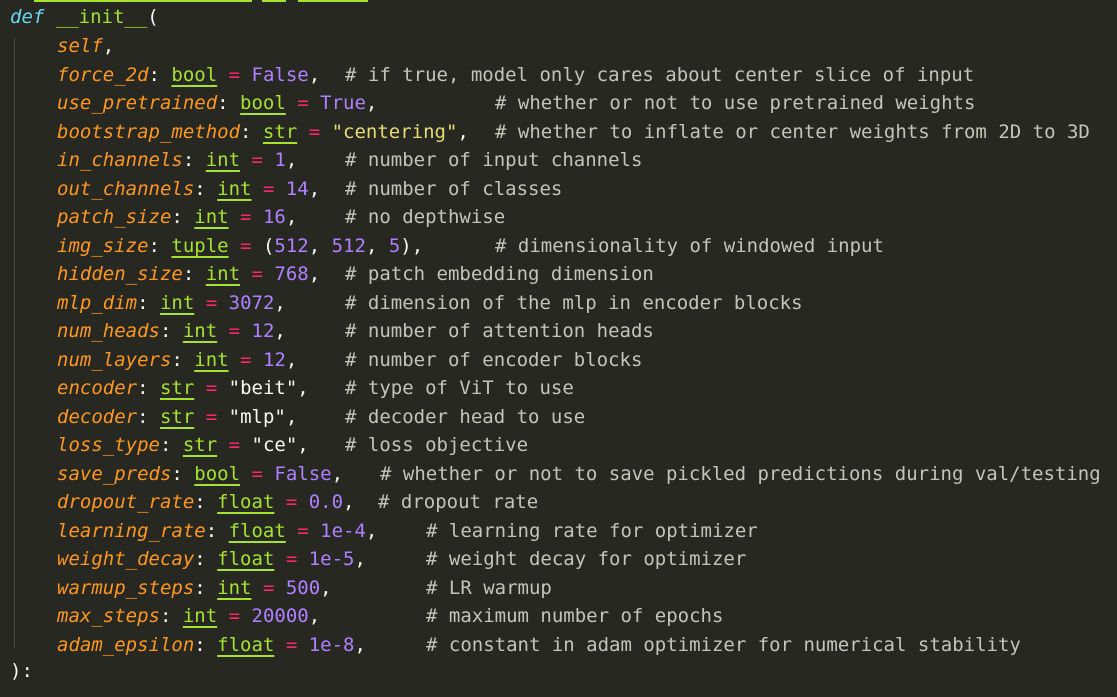 The height and width of the screenshot is (697, 1117). What do you see at coordinates (425, 217) in the screenshot?
I see `inline-comment: # no depthwise` at bounding box center [425, 217].